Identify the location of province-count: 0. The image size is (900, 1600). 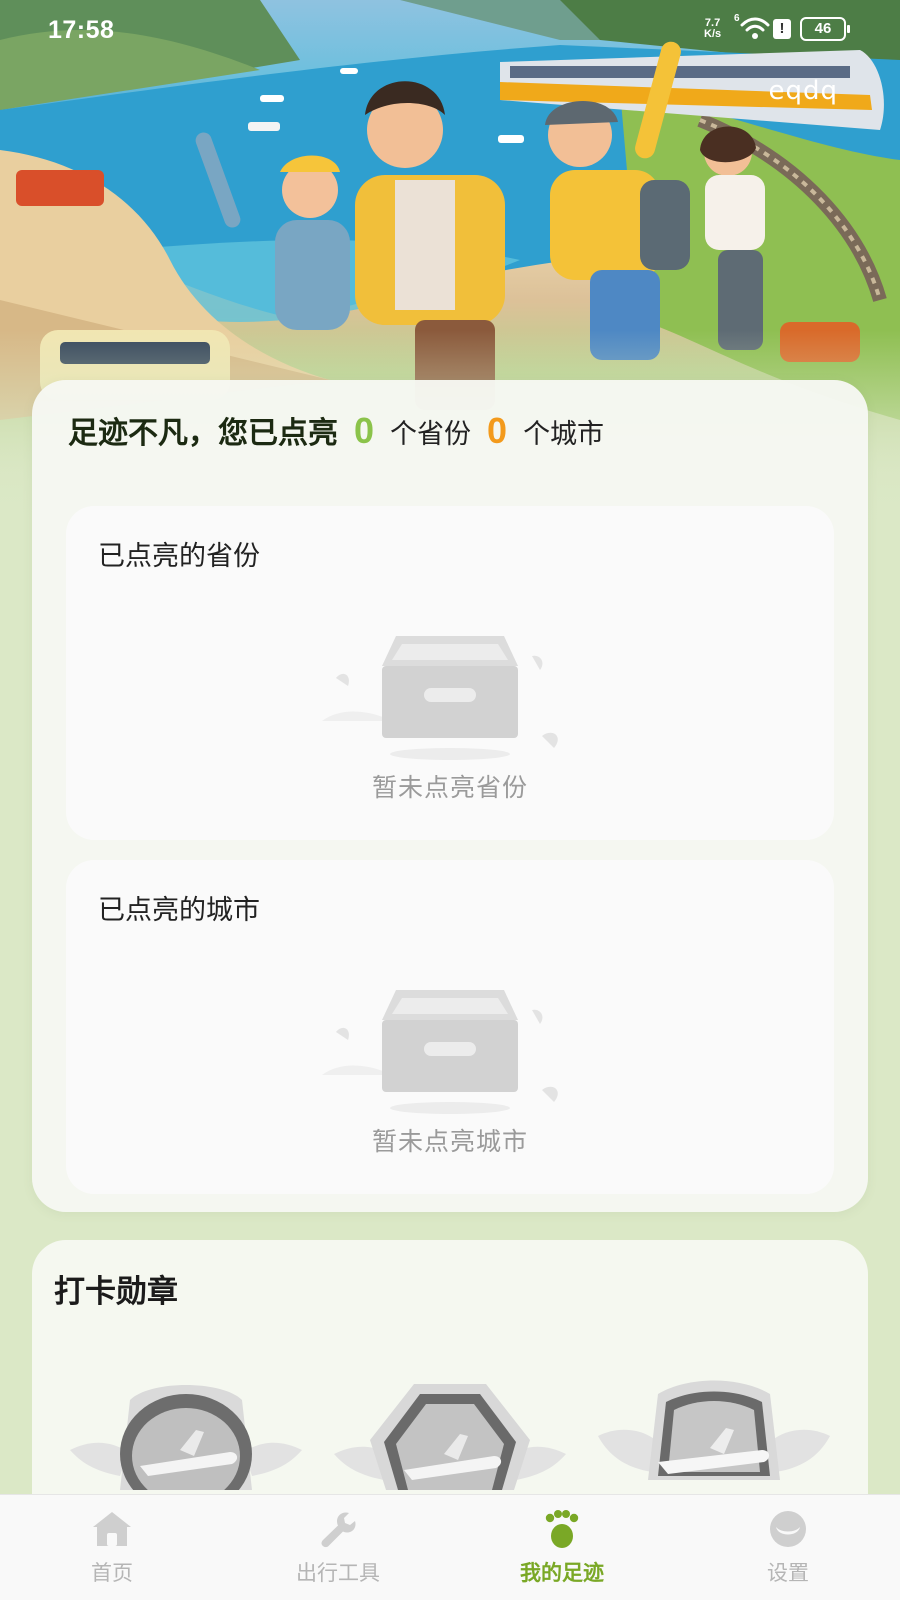
(364, 430).